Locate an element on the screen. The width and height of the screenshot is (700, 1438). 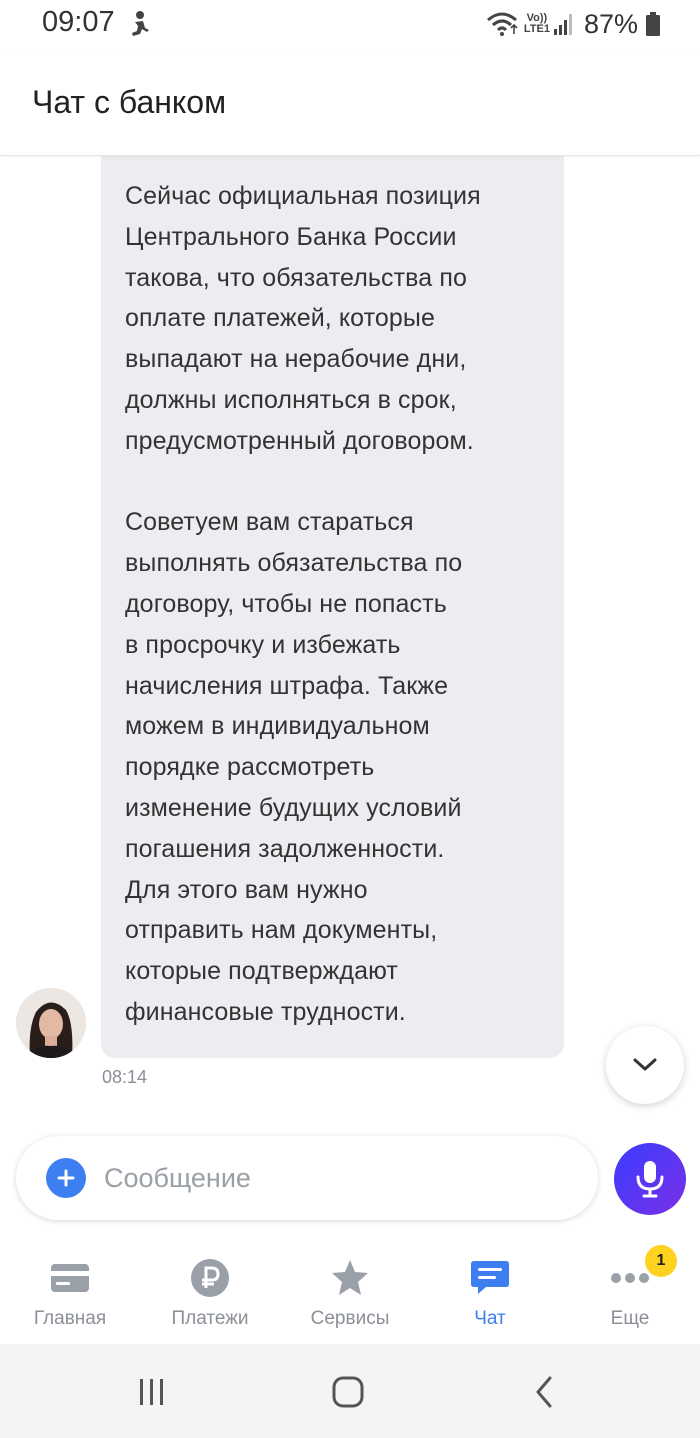
voice-message-button is located at coordinates (650, 1179).